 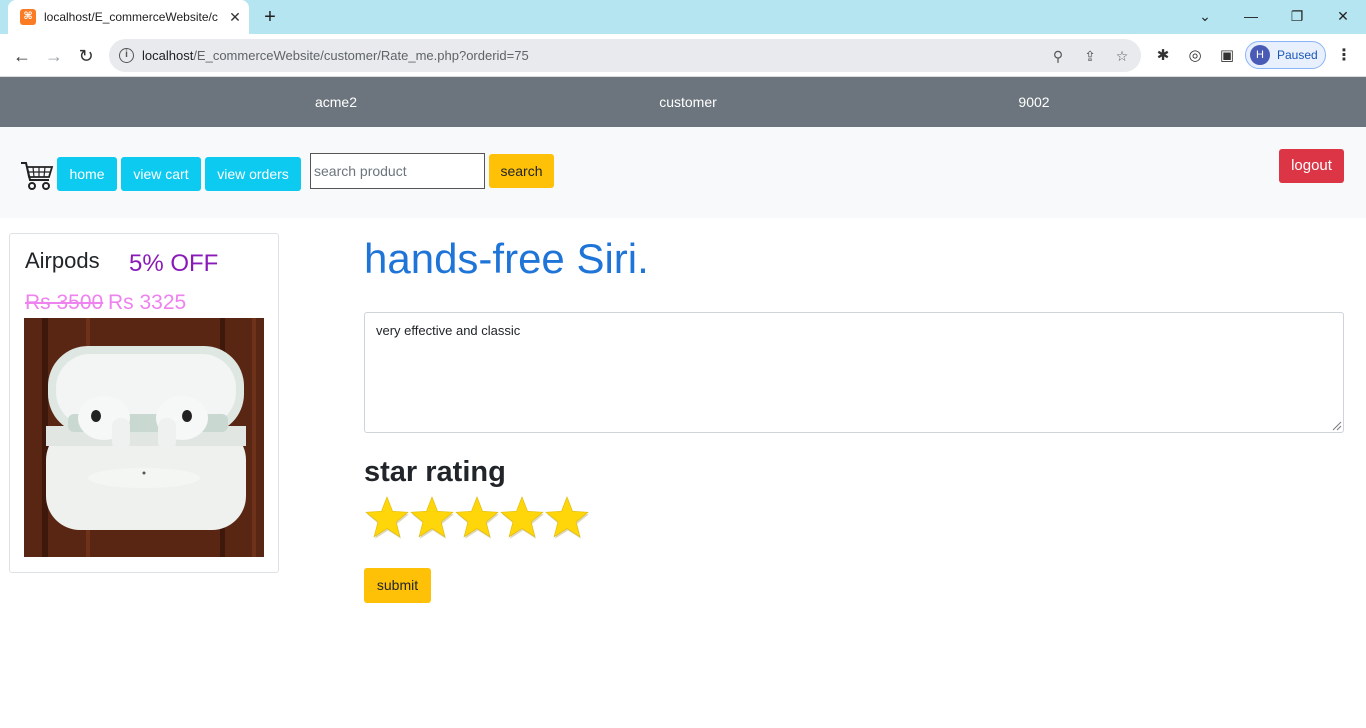 I want to click on view-cart-button: view cart, so click(x=161, y=174).